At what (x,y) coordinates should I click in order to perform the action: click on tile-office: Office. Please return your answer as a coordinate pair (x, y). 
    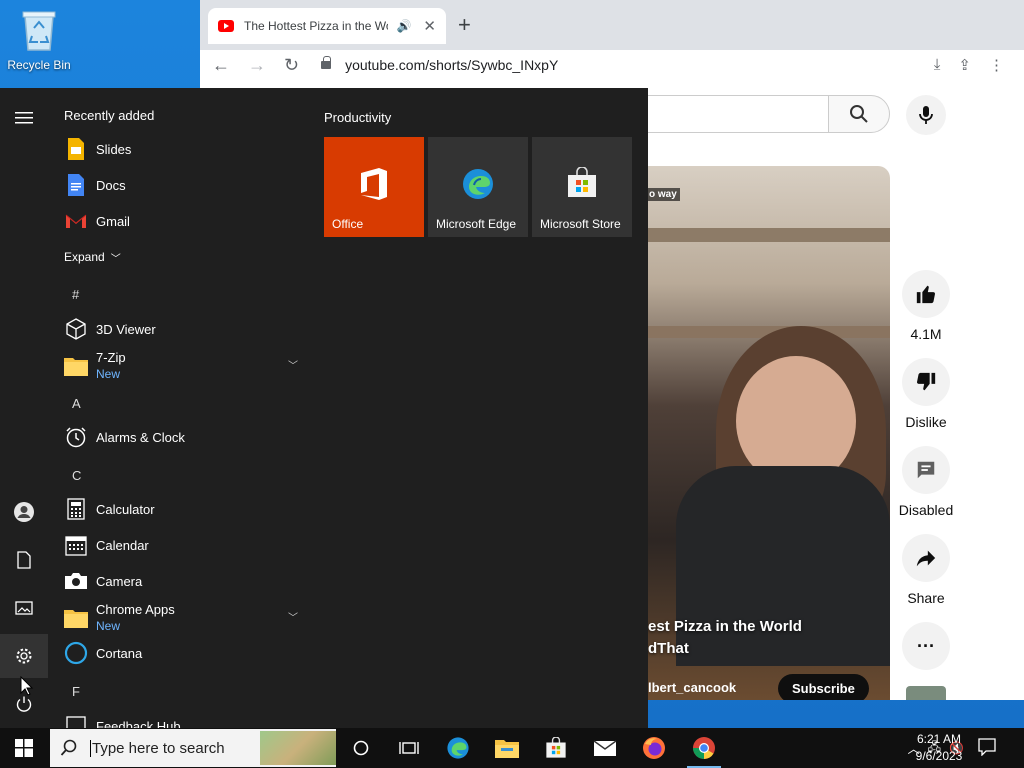
    Looking at the image, I should click on (374, 187).